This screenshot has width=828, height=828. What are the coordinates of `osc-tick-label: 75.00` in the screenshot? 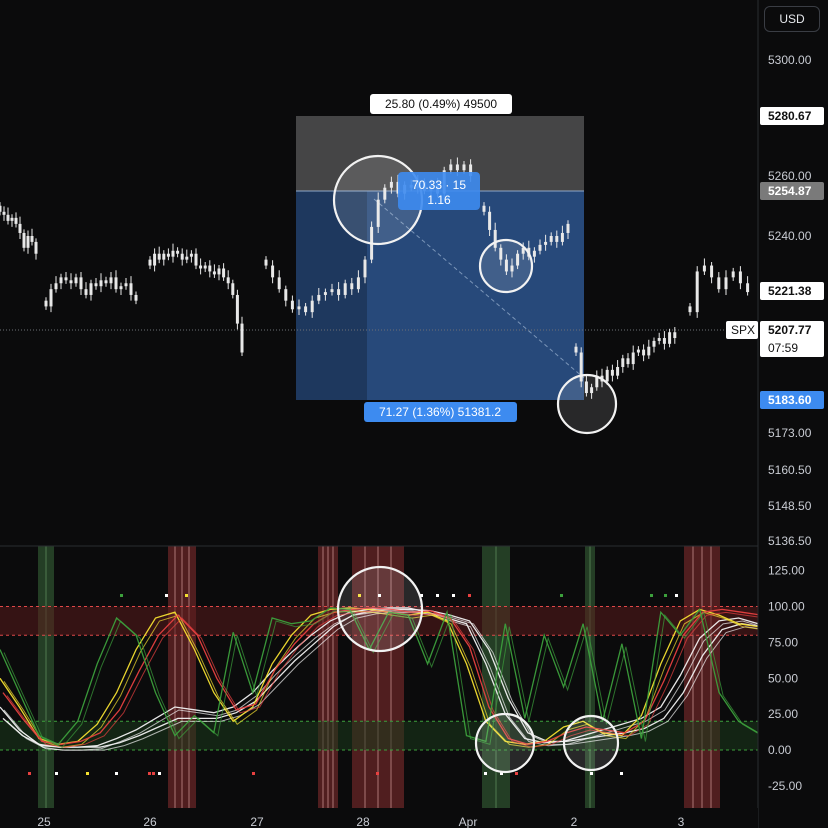 It's located at (783, 642).